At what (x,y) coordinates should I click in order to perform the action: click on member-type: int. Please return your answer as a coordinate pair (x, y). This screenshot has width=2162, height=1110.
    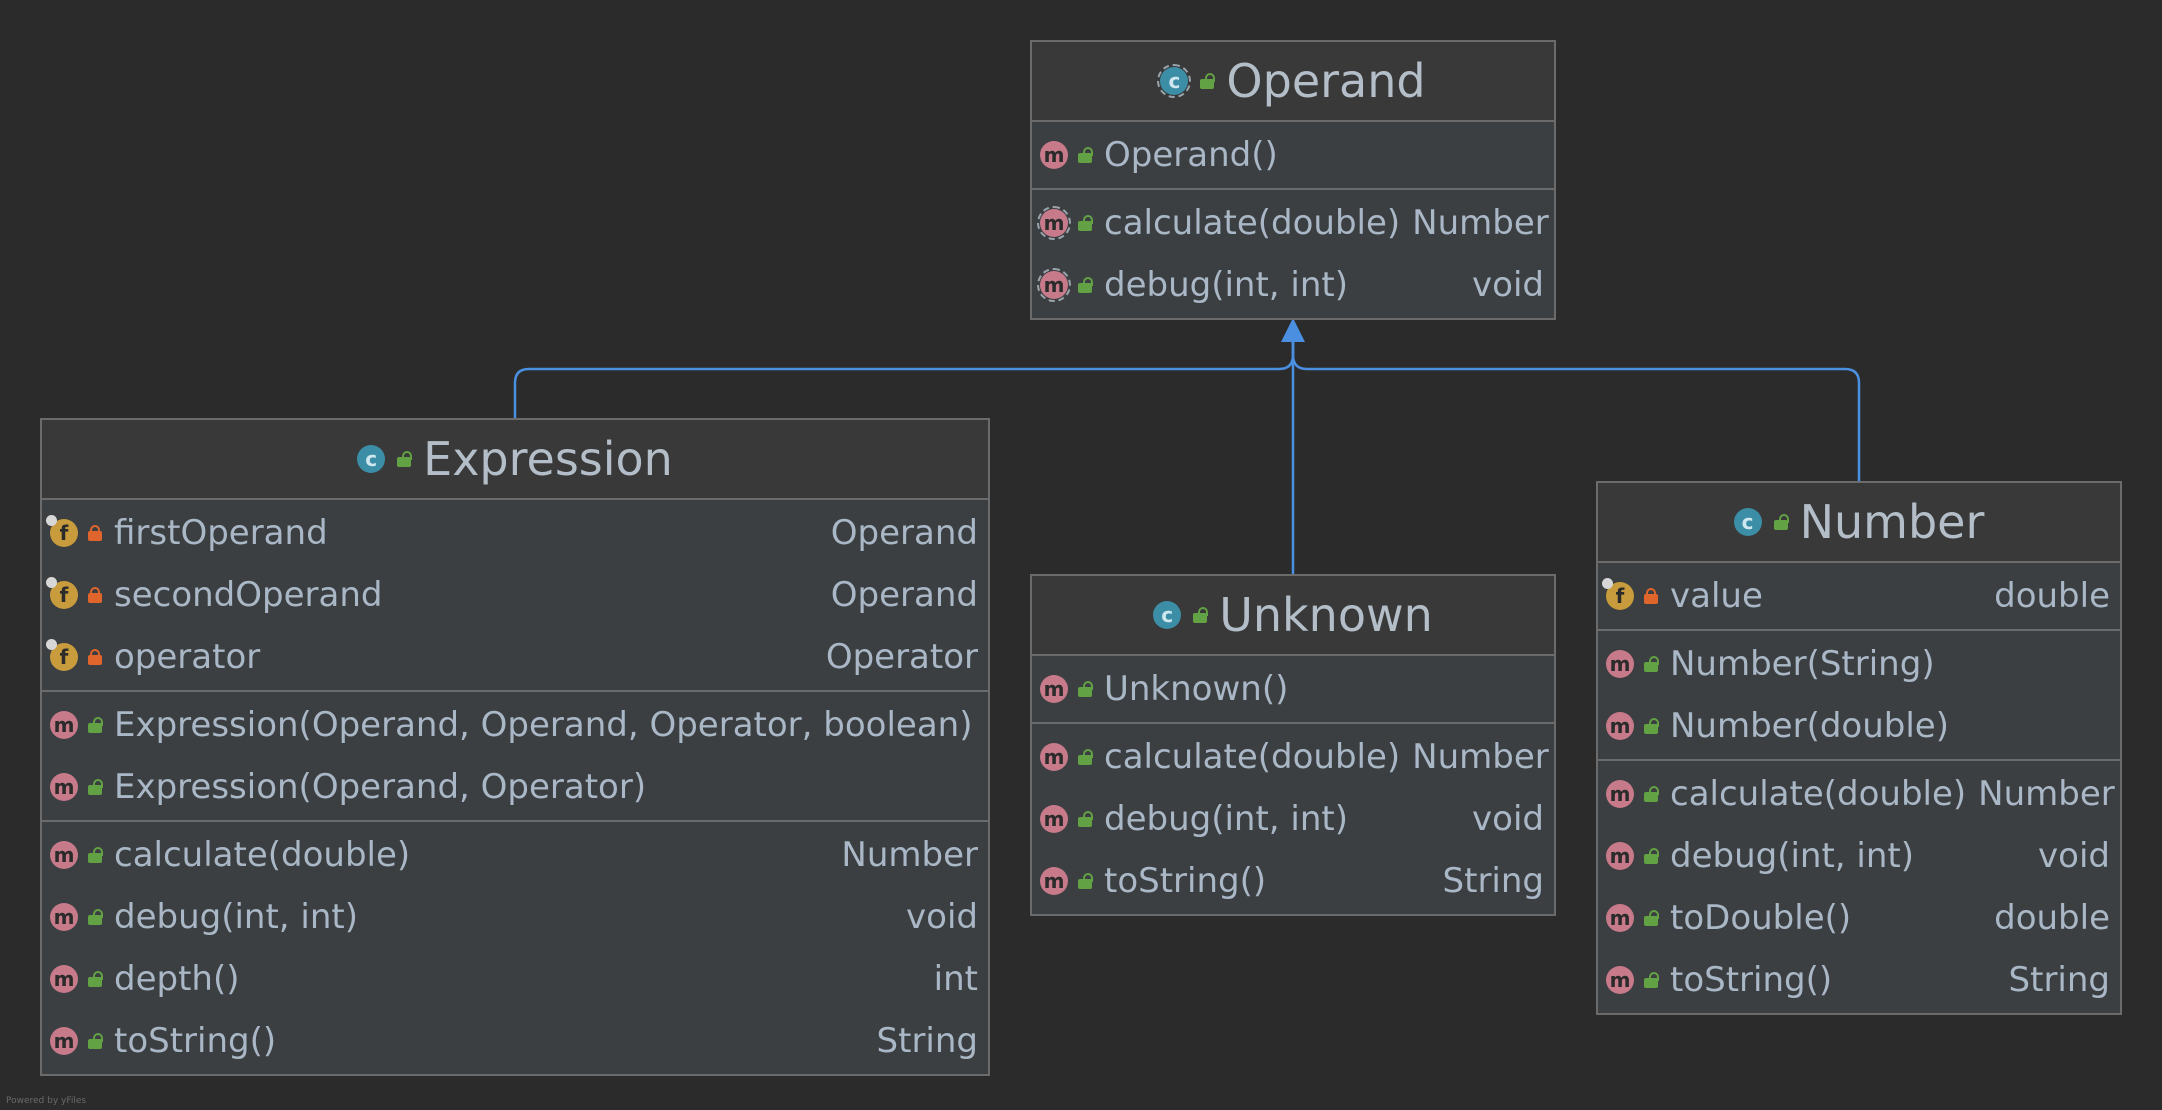
    Looking at the image, I should click on (955, 979).